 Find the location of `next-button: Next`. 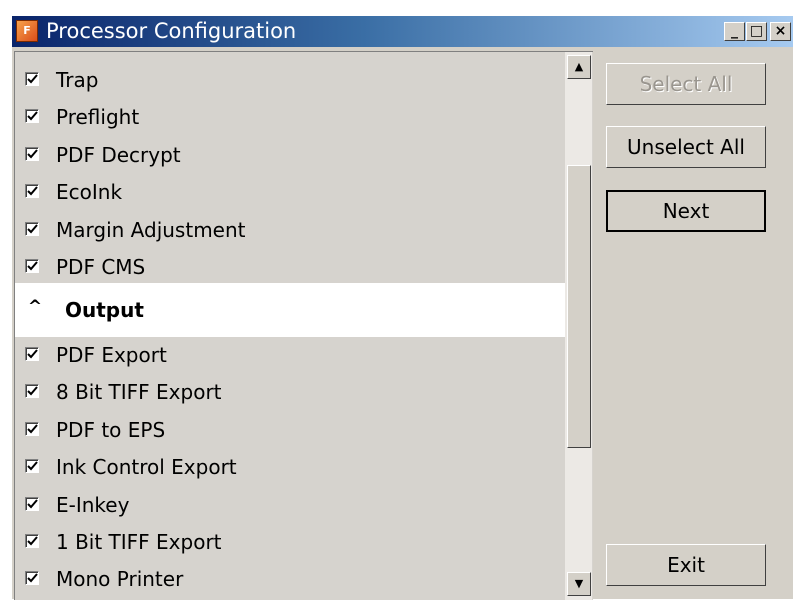

next-button: Next is located at coordinates (686, 211).